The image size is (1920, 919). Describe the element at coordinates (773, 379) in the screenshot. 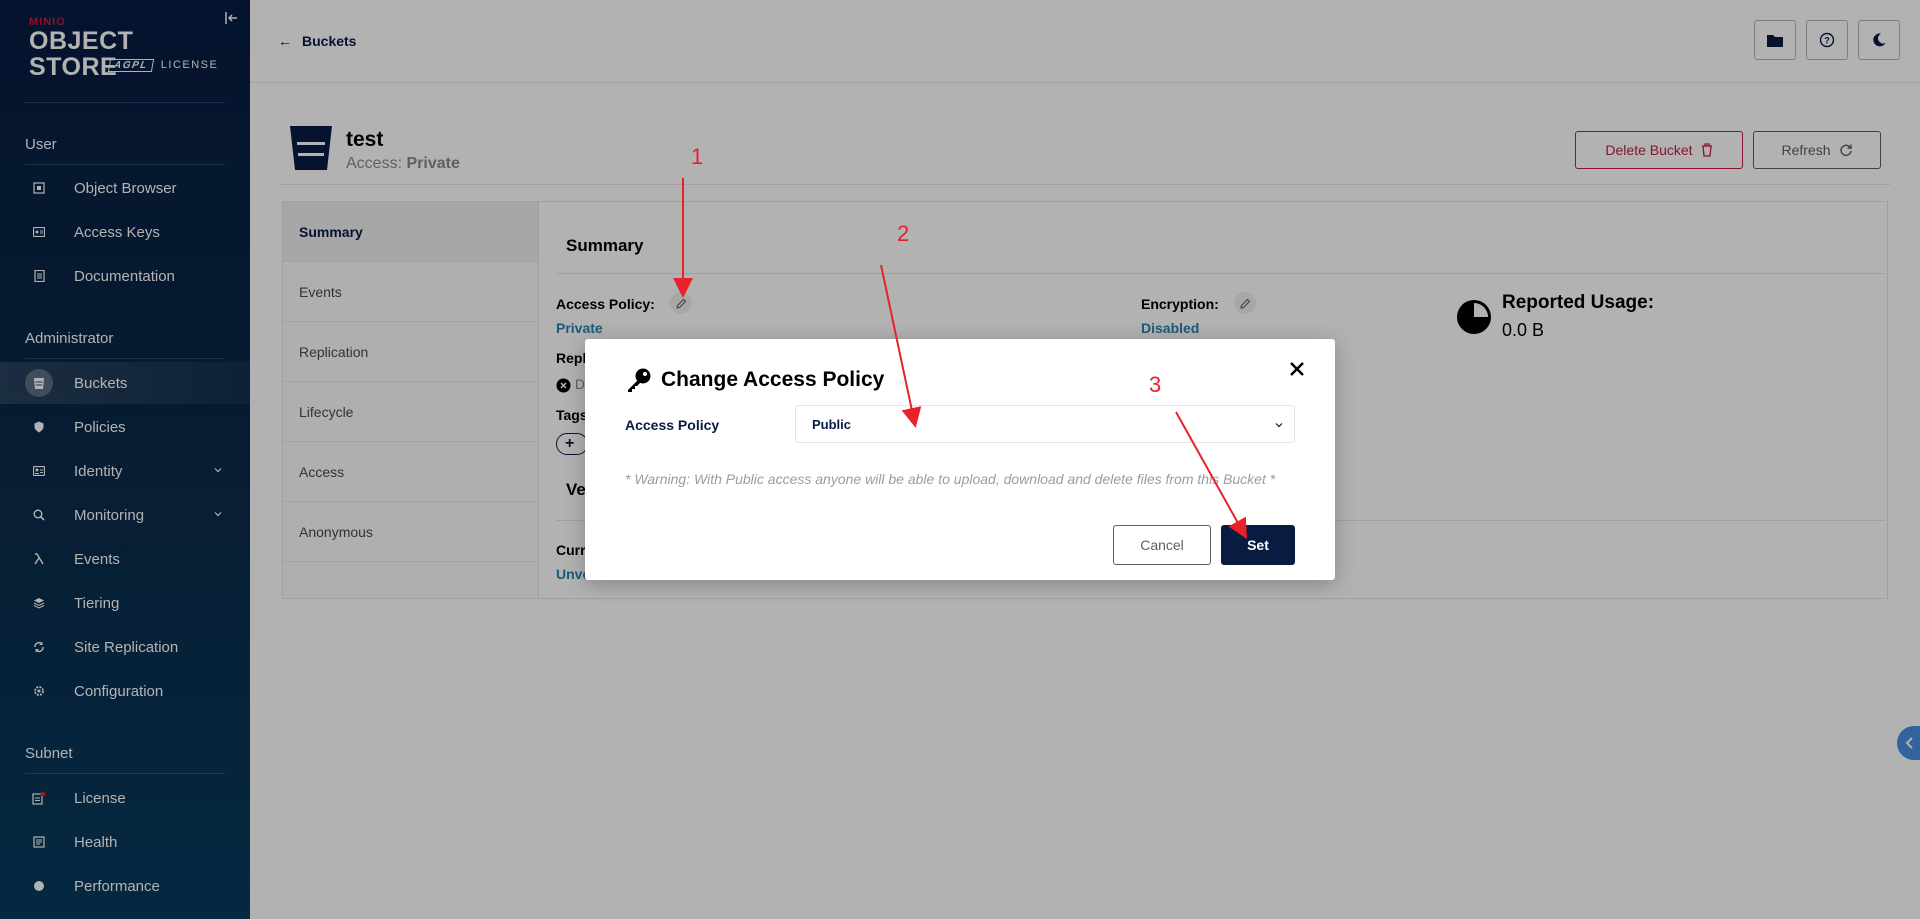

I see `dialog-title-text: Change Access Policy` at that location.